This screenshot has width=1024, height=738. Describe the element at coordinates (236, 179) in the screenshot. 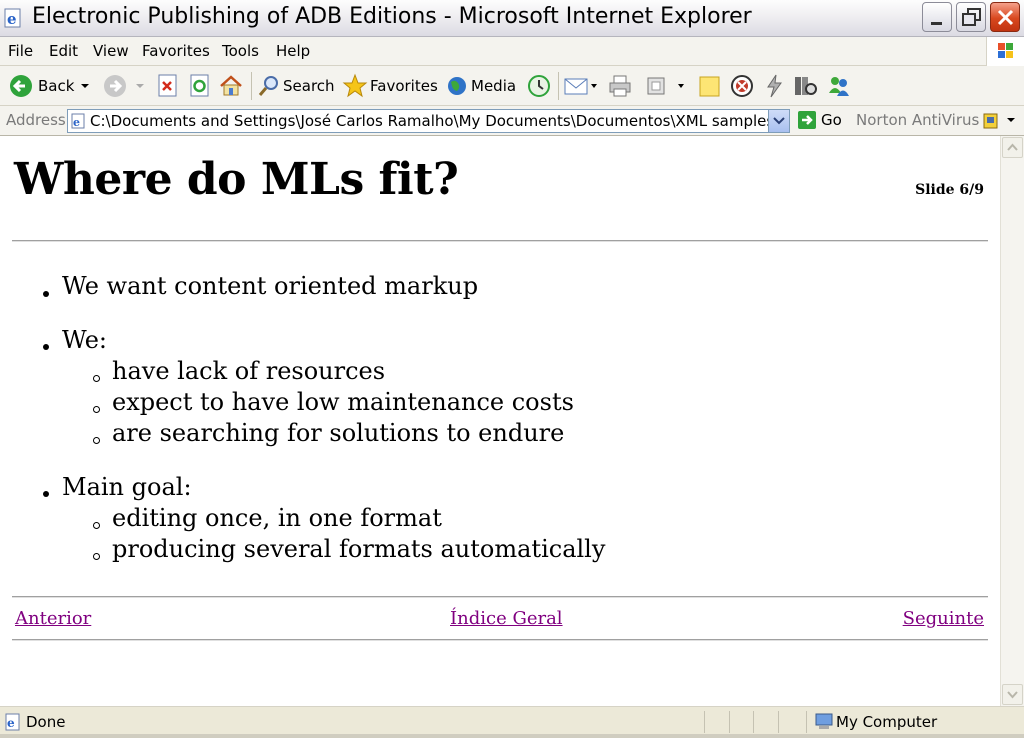

I see `slide-title: Where do MLs fit?` at that location.